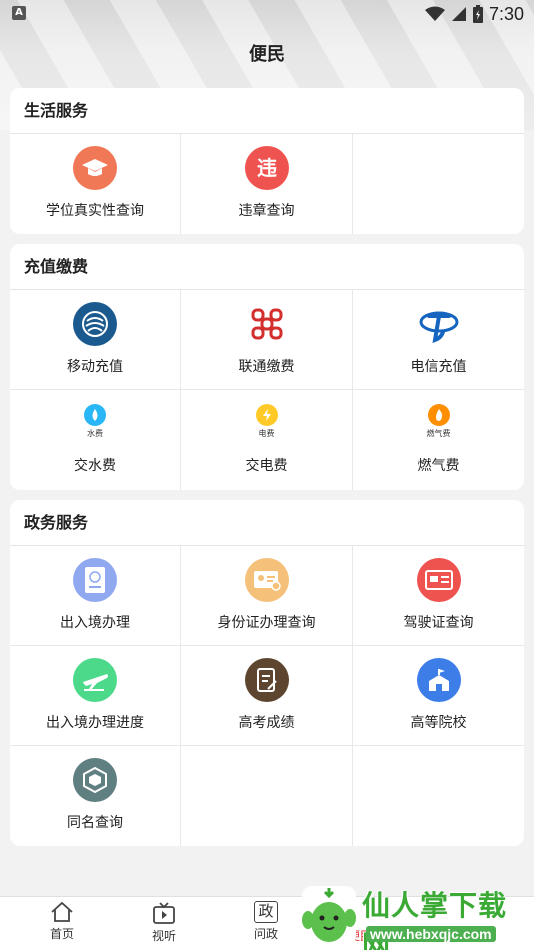 The image size is (534, 950). Describe the element at coordinates (439, 421) in the screenshot. I see `gas-icon: 燃气费` at that location.